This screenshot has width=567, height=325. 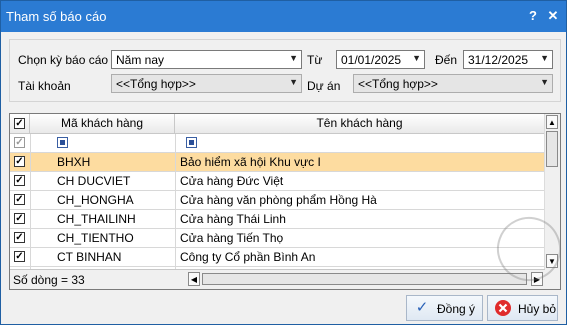 What do you see at coordinates (453, 83) in the screenshot?
I see `project-dropdown: <<Tổng hợp>> ▼` at bounding box center [453, 83].